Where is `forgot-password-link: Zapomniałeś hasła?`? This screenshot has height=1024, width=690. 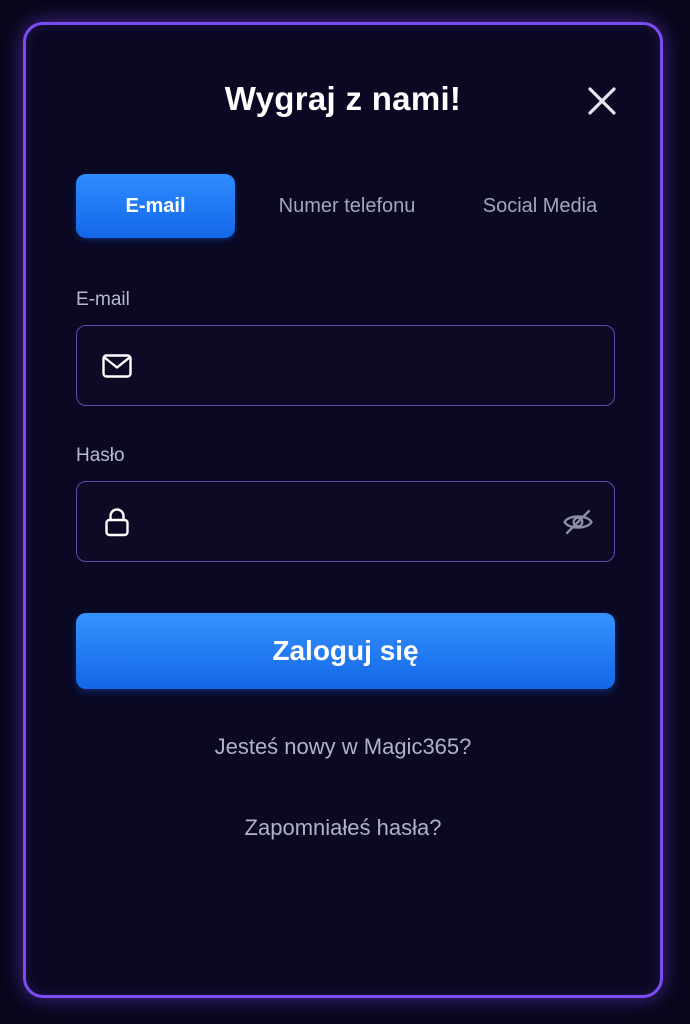
forgot-password-link: Zapomniałeś hasła? is located at coordinates (343, 828).